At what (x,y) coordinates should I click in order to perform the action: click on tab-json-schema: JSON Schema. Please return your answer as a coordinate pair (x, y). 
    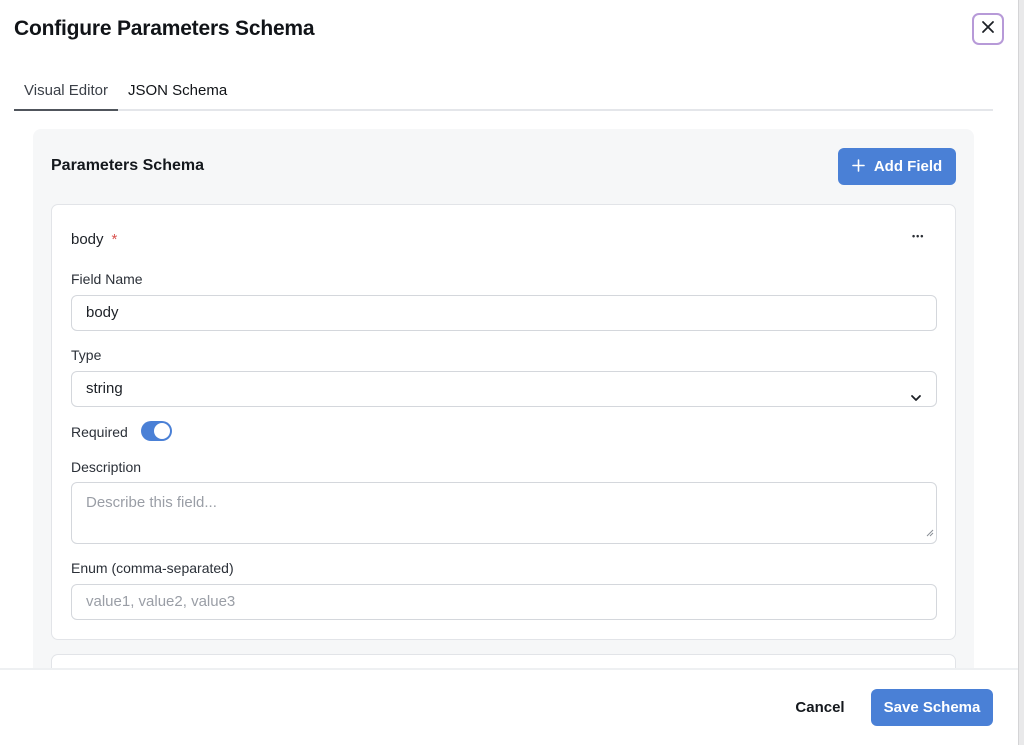
    Looking at the image, I should click on (177, 90).